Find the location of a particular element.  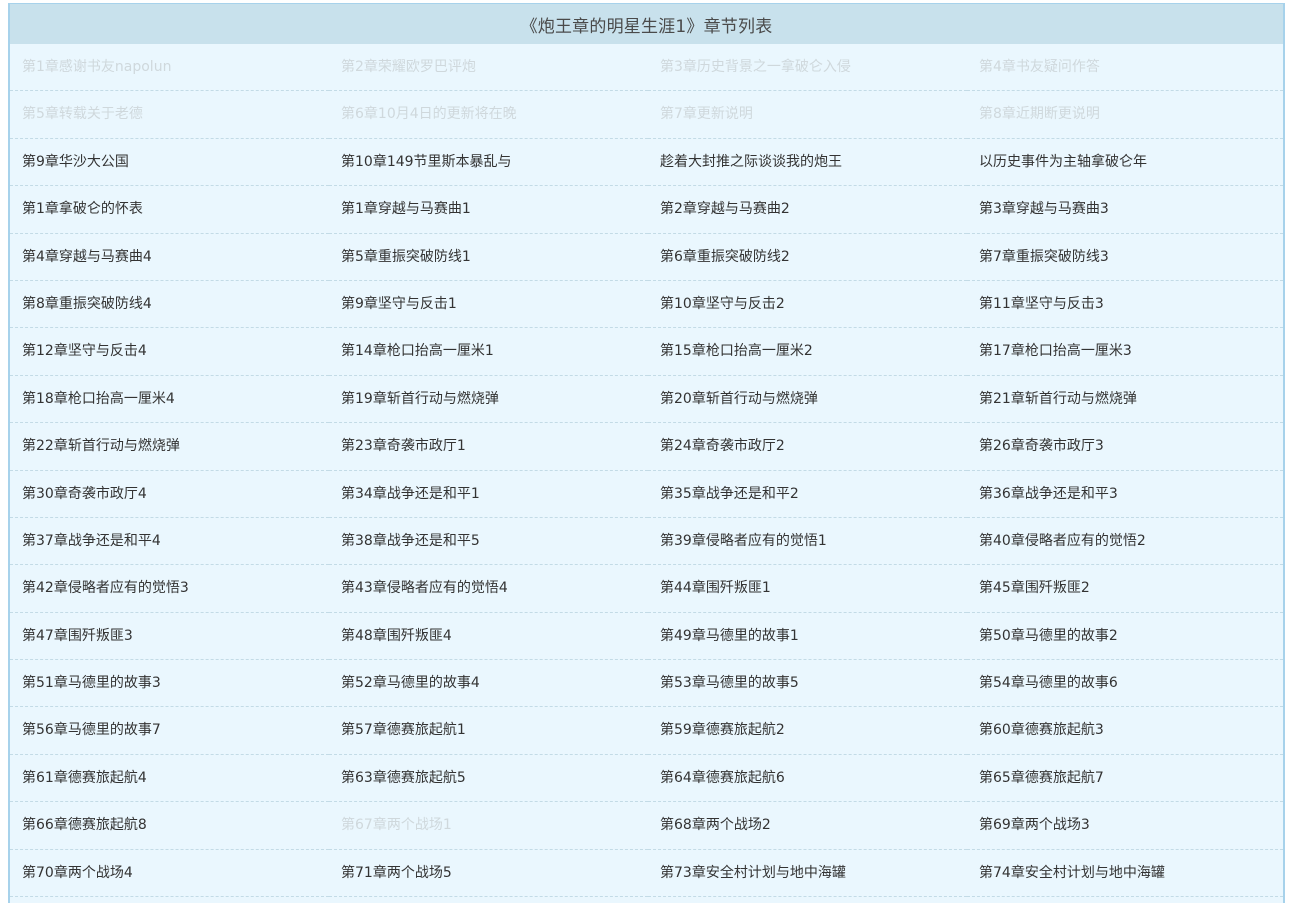

chapter-link: 第49章马德里的故事1 is located at coordinates (807, 637).